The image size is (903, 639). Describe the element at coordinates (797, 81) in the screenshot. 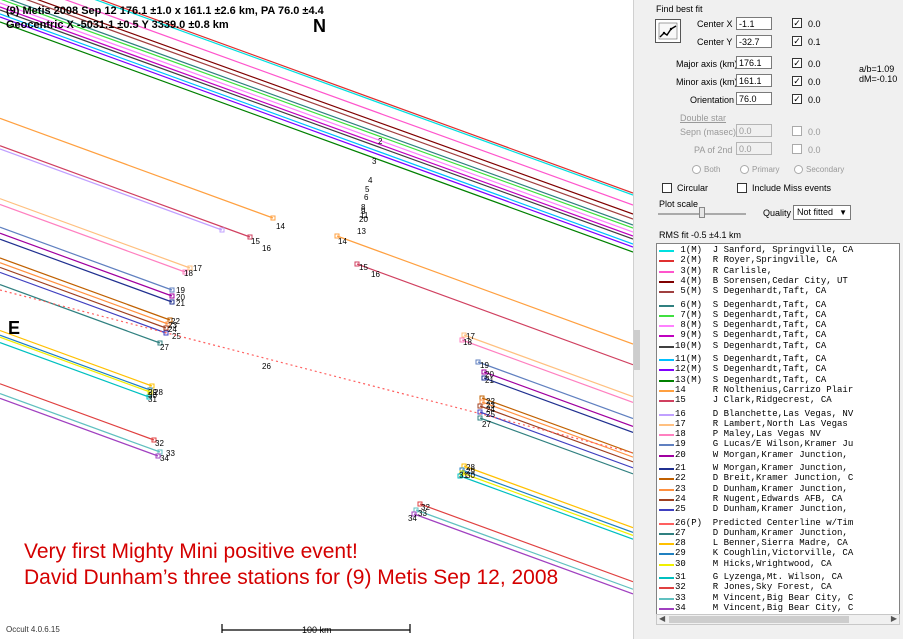

I see `minor-axis-checkbox: ✓` at that location.